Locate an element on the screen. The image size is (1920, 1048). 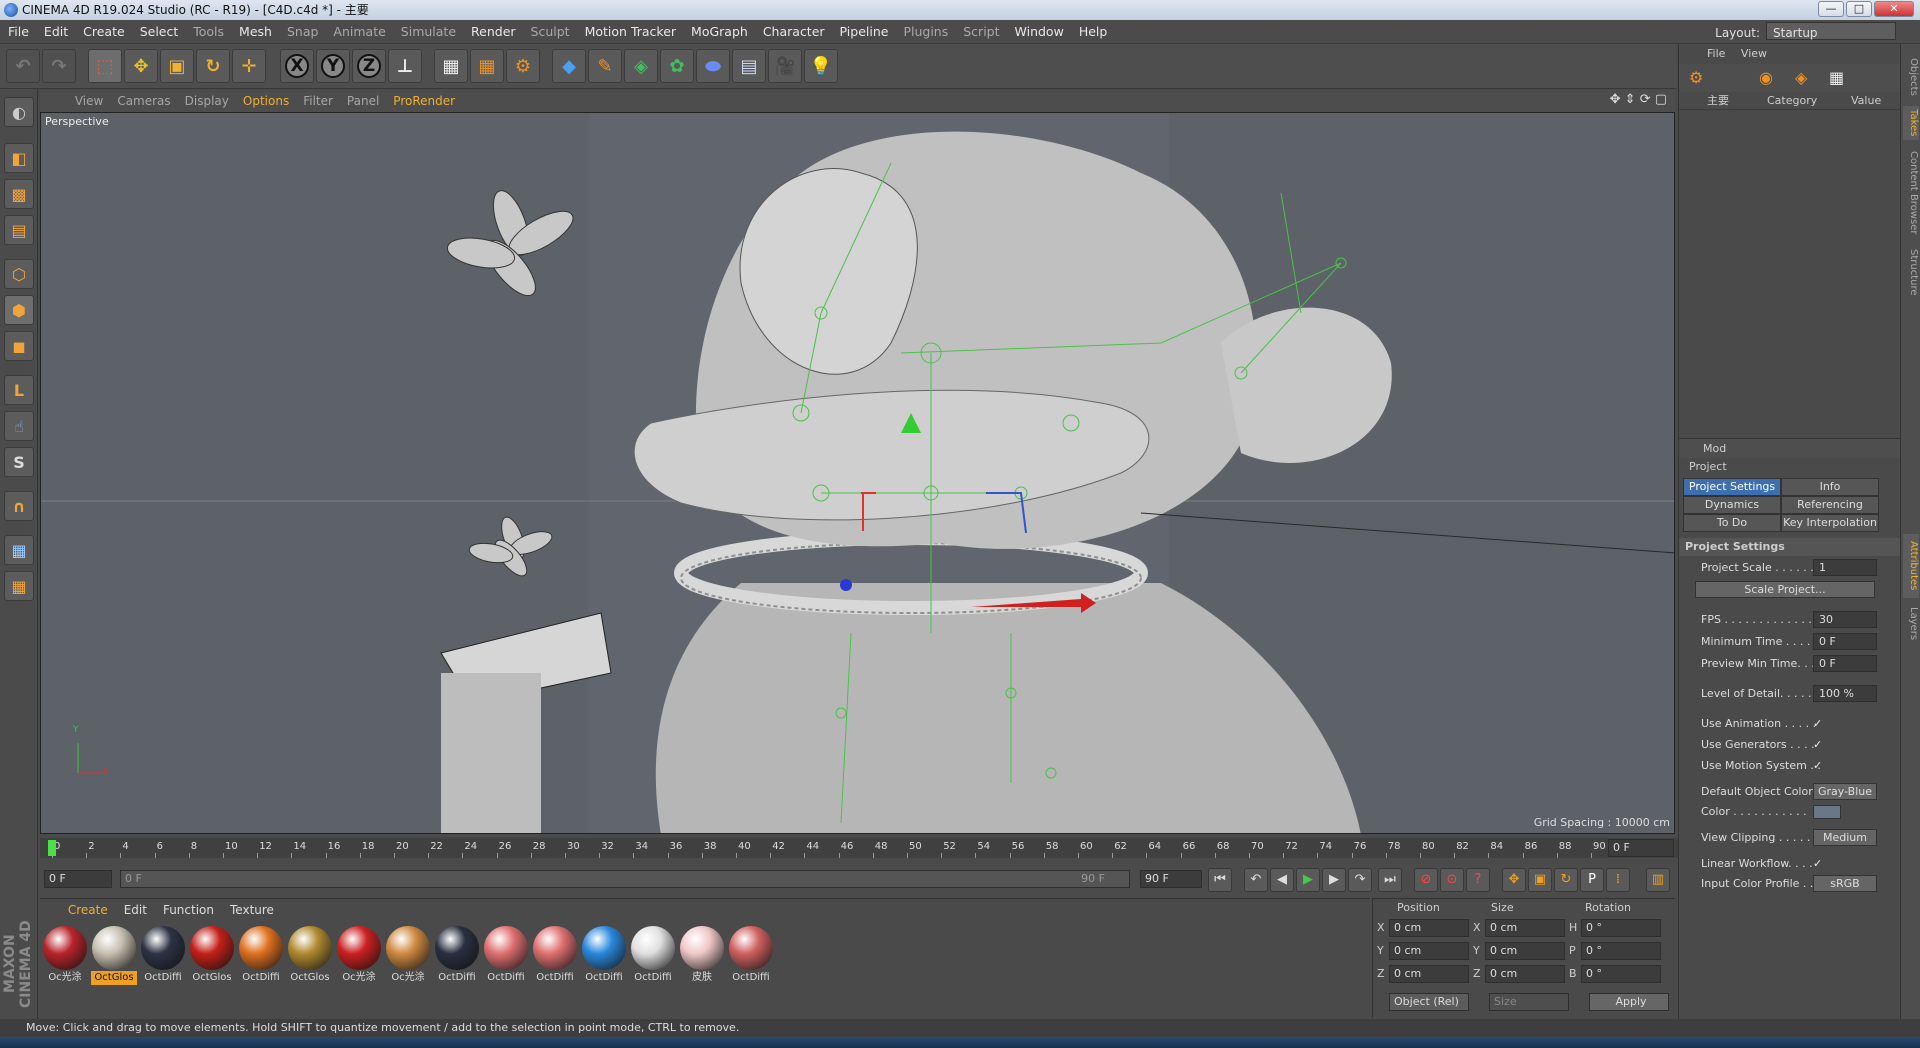
material-menu-function: Function is located at coordinates (188, 910).